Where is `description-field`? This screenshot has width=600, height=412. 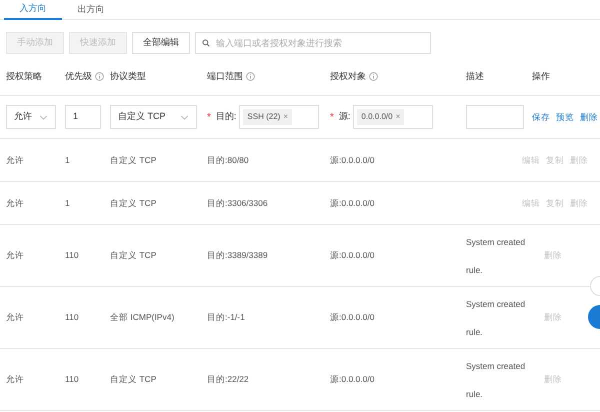 description-field is located at coordinates (495, 117).